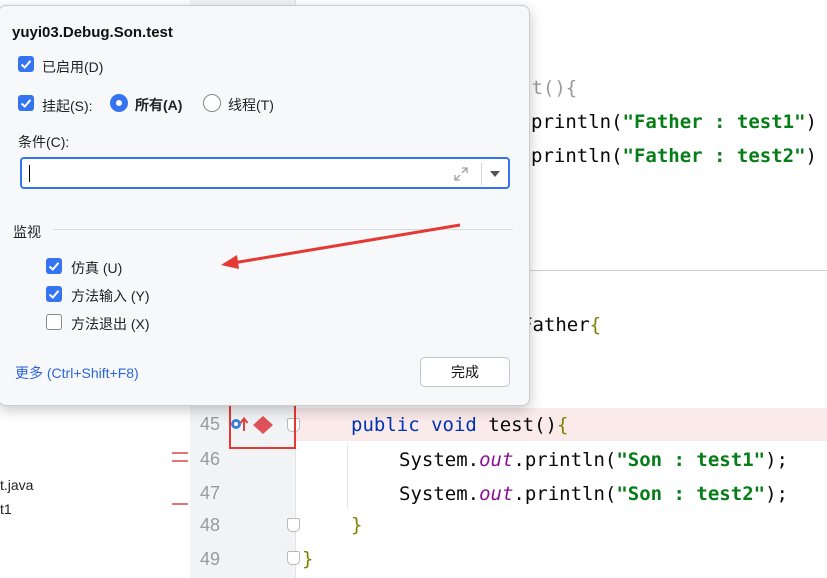 This screenshot has width=827, height=578. What do you see at coordinates (212, 103) in the screenshot?
I see `suspend-thread-radio` at bounding box center [212, 103].